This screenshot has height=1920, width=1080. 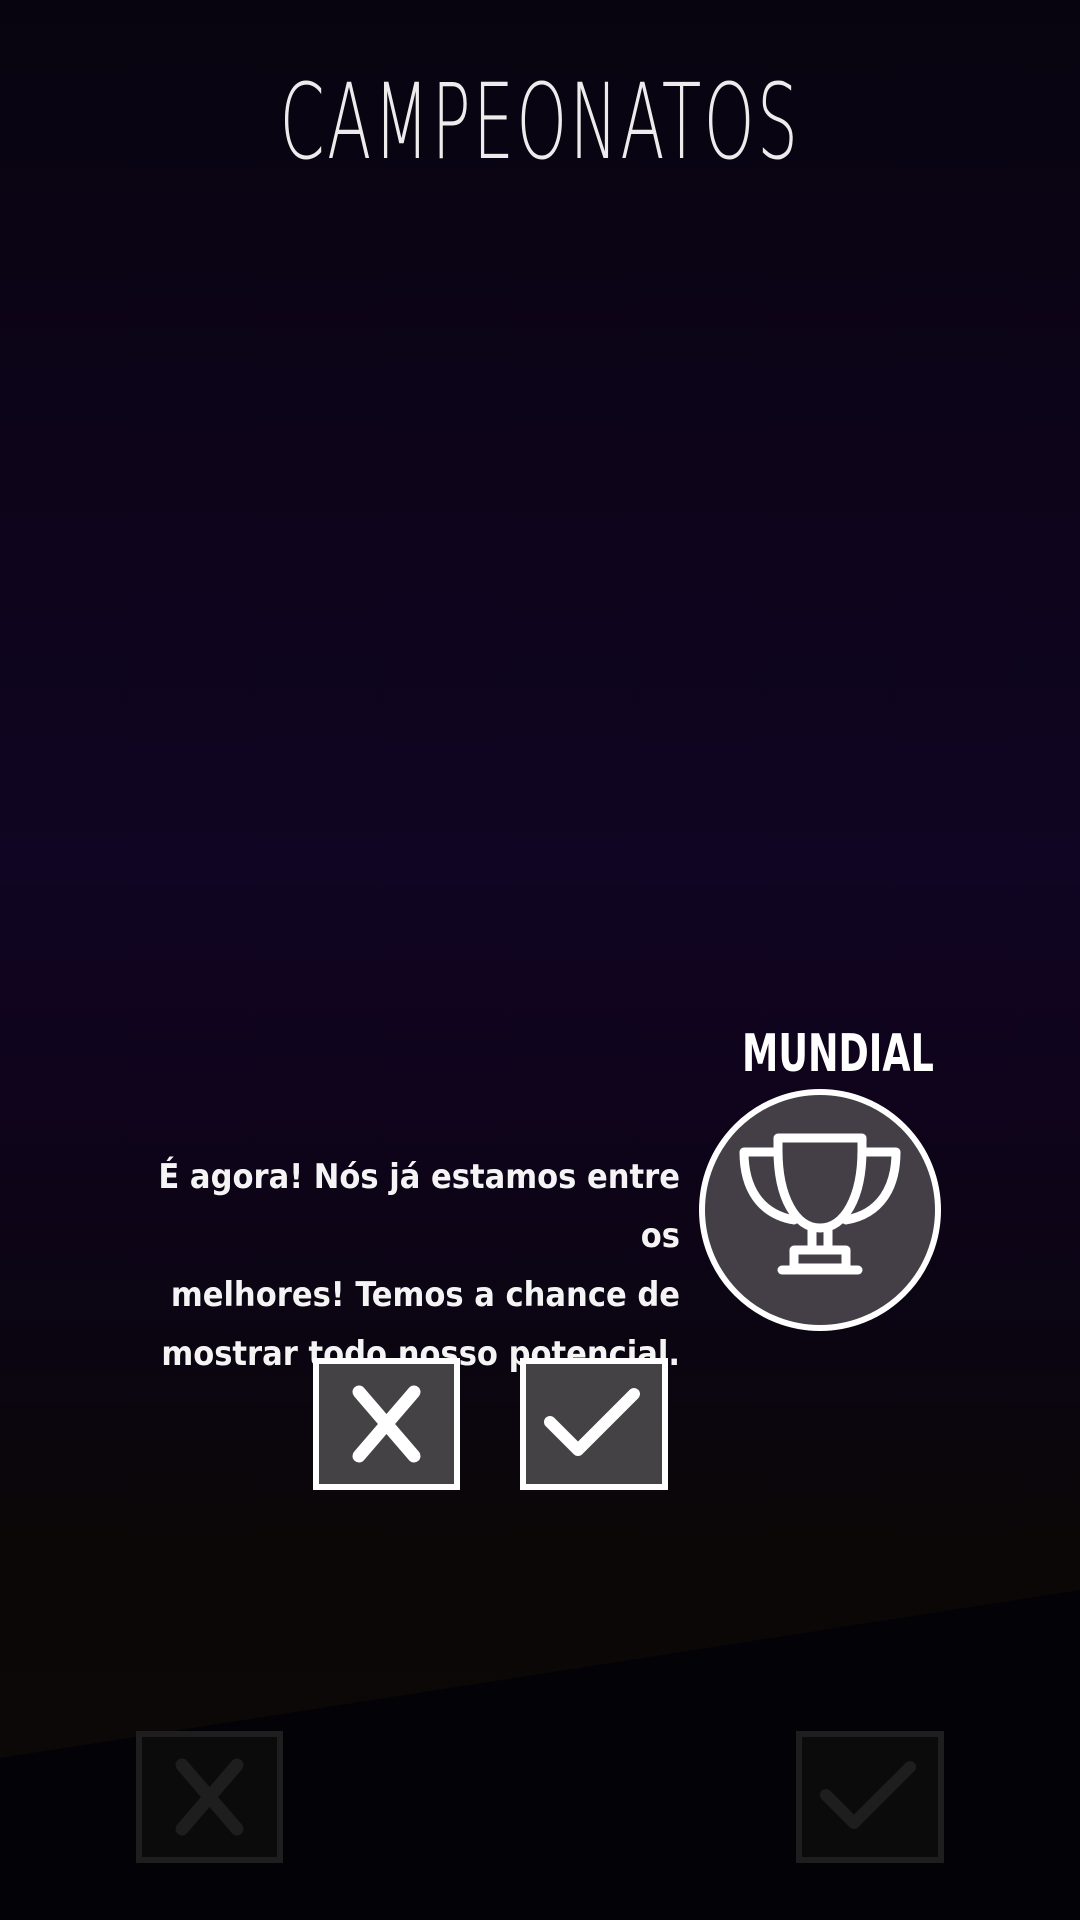 What do you see at coordinates (838, 1054) in the screenshot?
I see `championship-label: MUNDIAL` at bounding box center [838, 1054].